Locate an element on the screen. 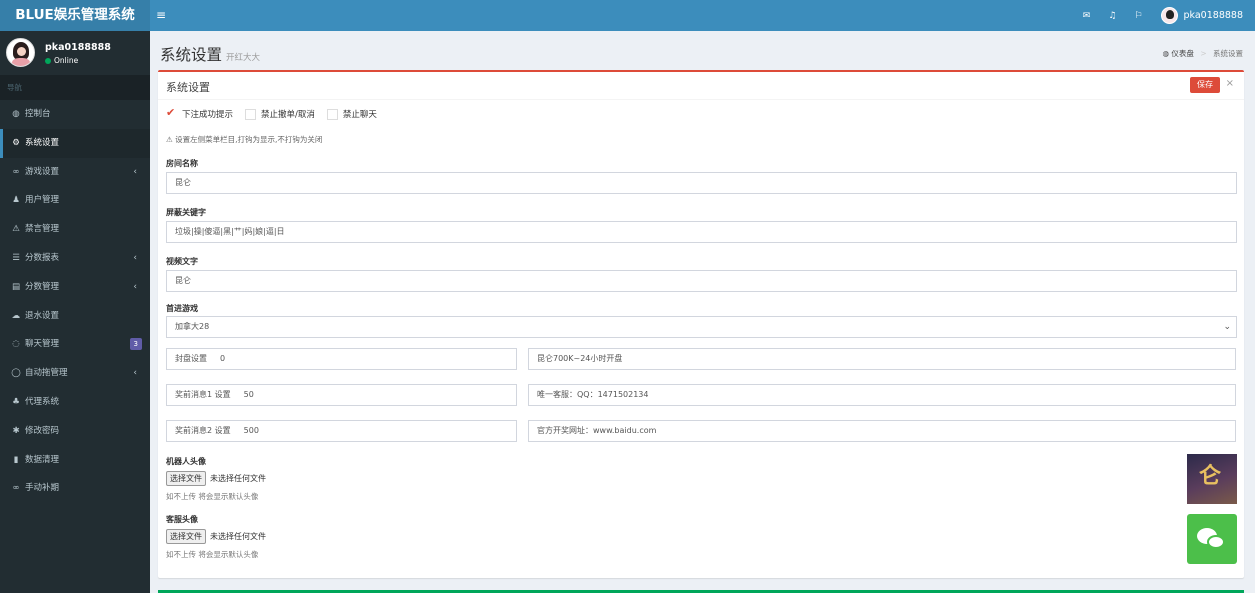  keywords-label: 屏蔽关键字 is located at coordinates (186, 212).